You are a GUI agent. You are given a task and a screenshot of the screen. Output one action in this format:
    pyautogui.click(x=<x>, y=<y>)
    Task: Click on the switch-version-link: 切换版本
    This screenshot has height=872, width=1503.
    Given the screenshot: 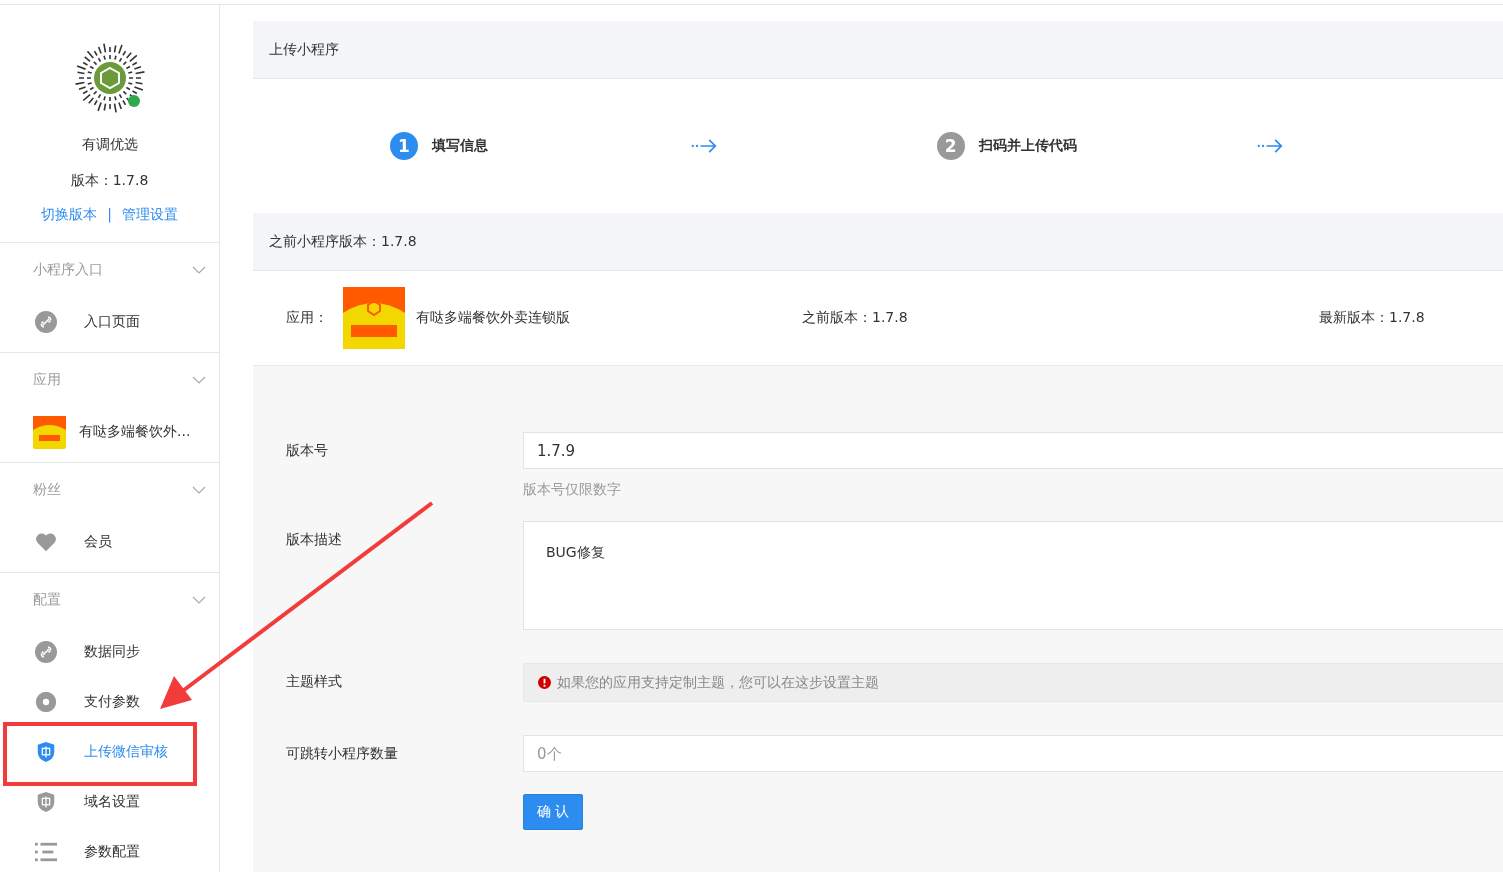 What is the action you would take?
    pyautogui.click(x=69, y=215)
    